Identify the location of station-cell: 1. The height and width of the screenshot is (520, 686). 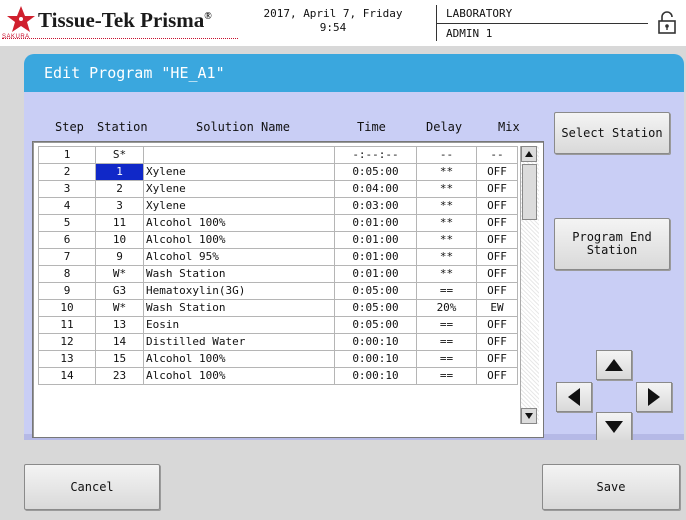
(119, 172).